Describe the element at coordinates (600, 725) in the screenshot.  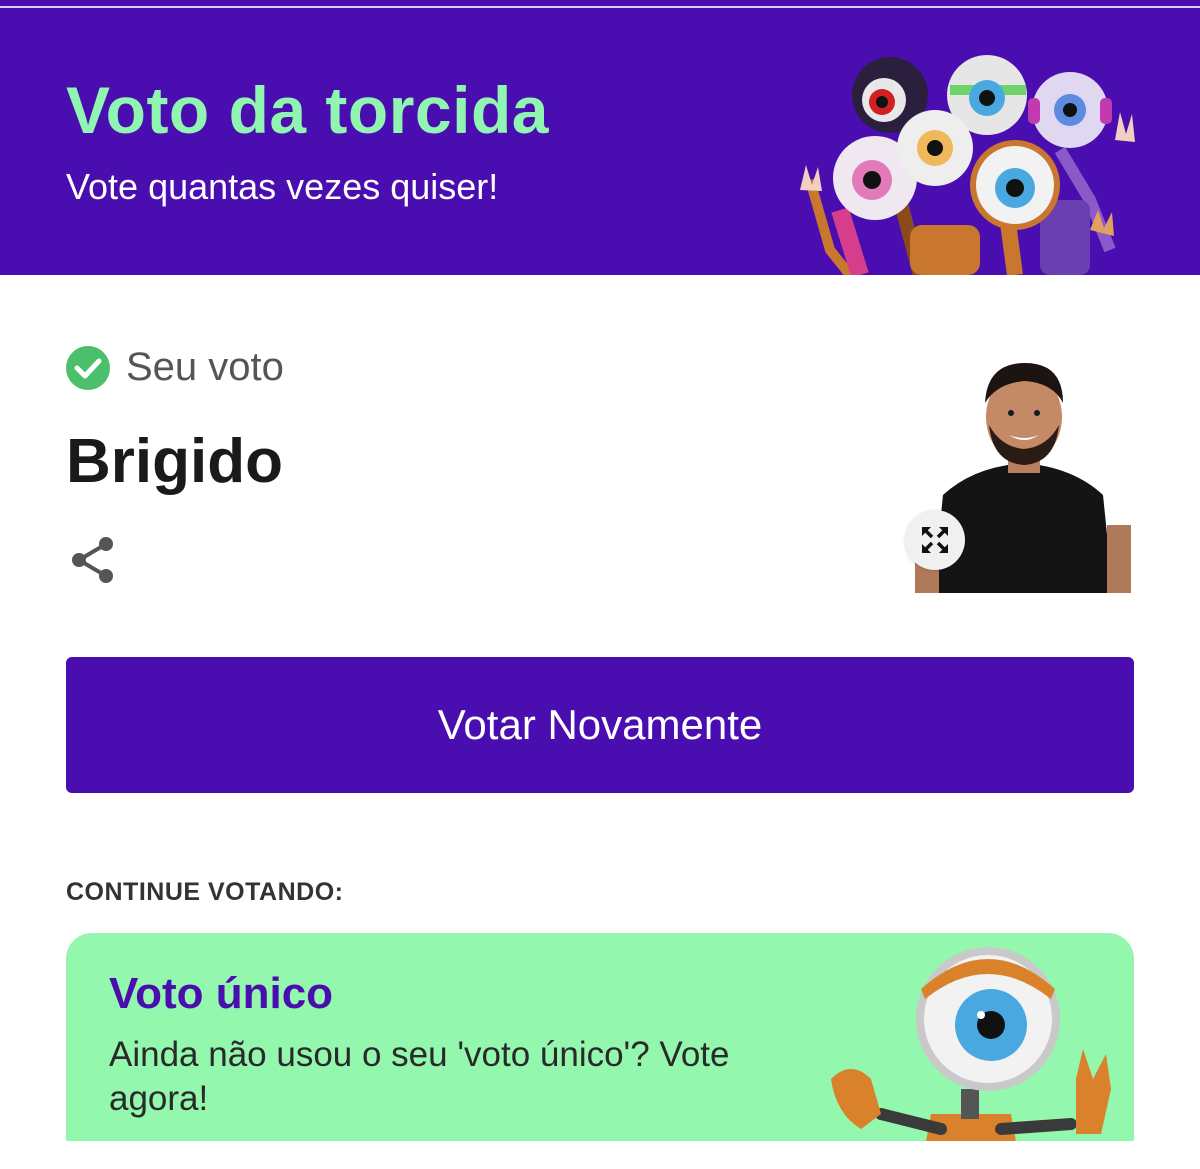
I see `vote-again-button: Votar Novamente` at that location.